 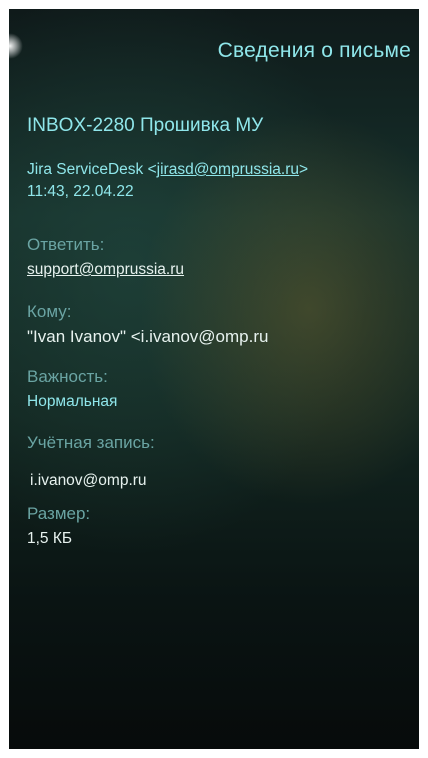 What do you see at coordinates (228, 169) in the screenshot?
I see `sender-email-link: jirasd@omprussia.ru` at bounding box center [228, 169].